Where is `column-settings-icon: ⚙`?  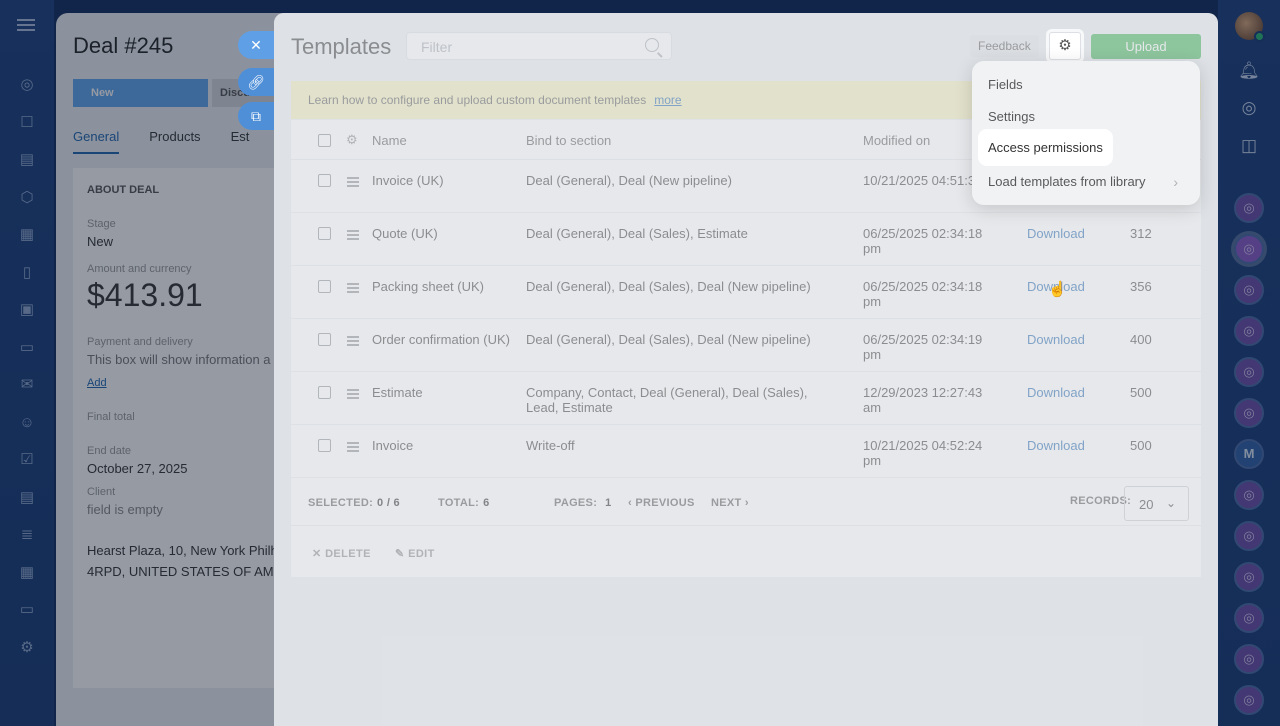 column-settings-icon: ⚙ is located at coordinates (352, 140).